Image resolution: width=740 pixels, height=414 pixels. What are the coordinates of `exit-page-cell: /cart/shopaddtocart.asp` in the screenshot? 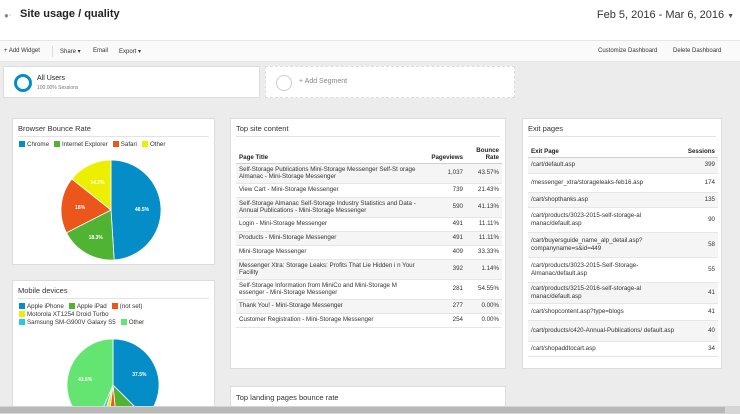 It's located at (603, 349).